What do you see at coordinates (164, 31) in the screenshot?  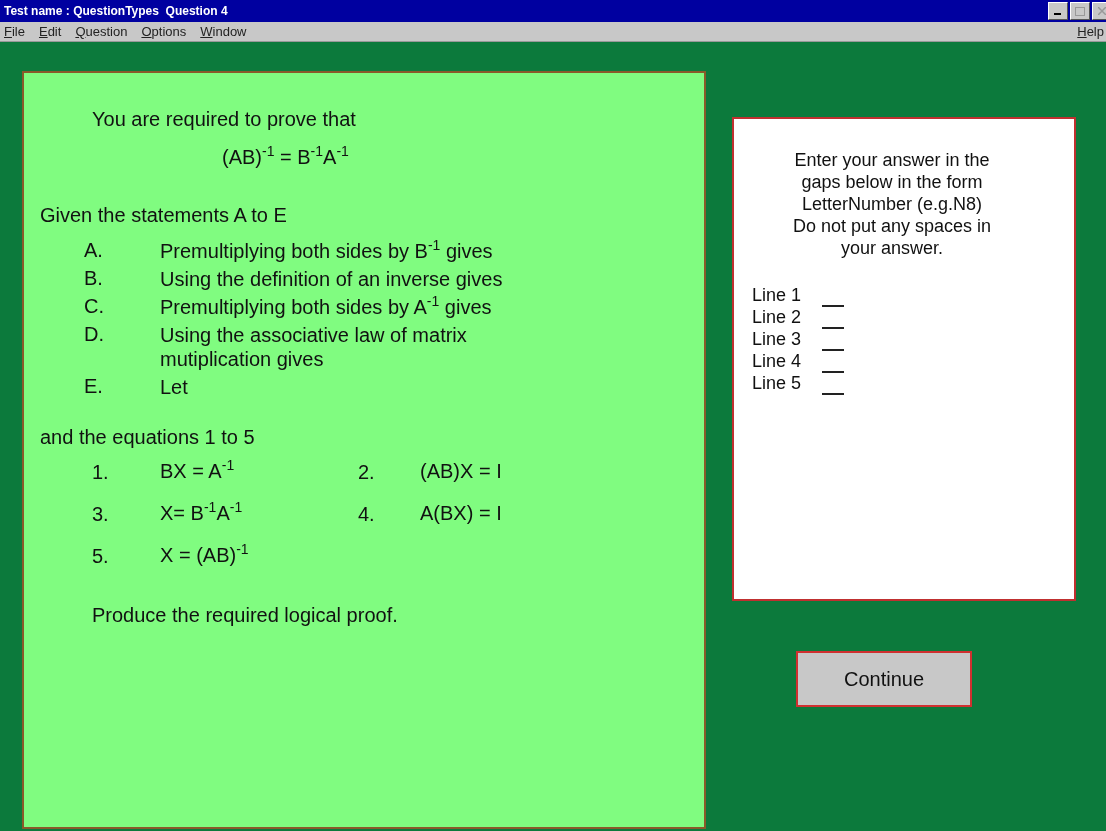 I see `menu-item: Options` at bounding box center [164, 31].